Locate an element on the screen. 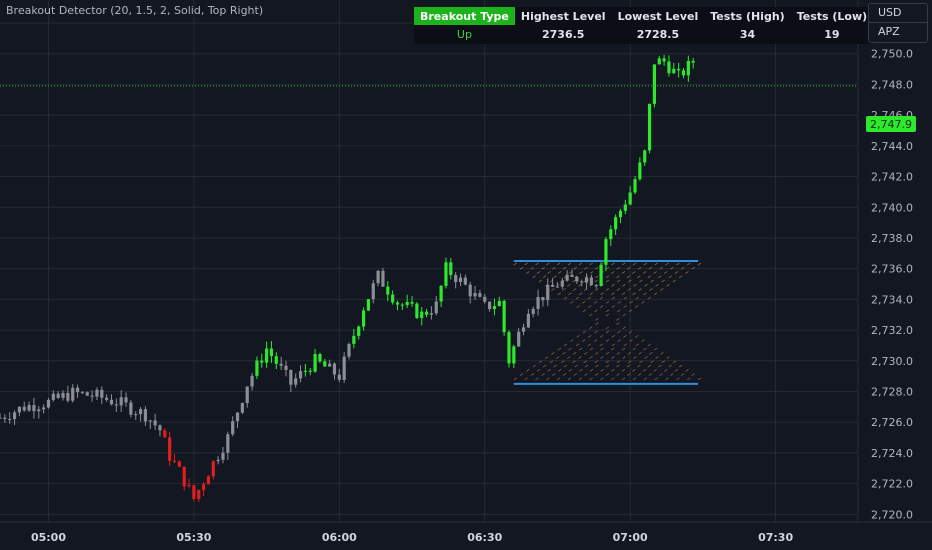 Image resolution: width=932 pixels, height=550 pixels. price-tick-label: 2,744.0 is located at coordinates (892, 146).